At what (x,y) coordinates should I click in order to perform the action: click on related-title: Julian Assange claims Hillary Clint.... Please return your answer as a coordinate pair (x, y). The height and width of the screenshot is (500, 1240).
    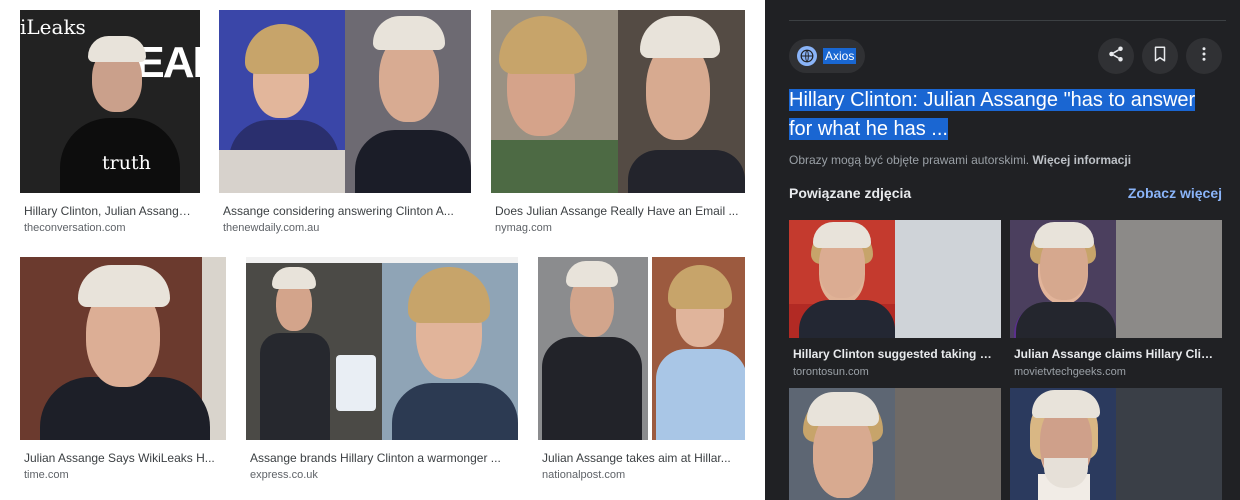
    Looking at the image, I should click on (1117, 354).